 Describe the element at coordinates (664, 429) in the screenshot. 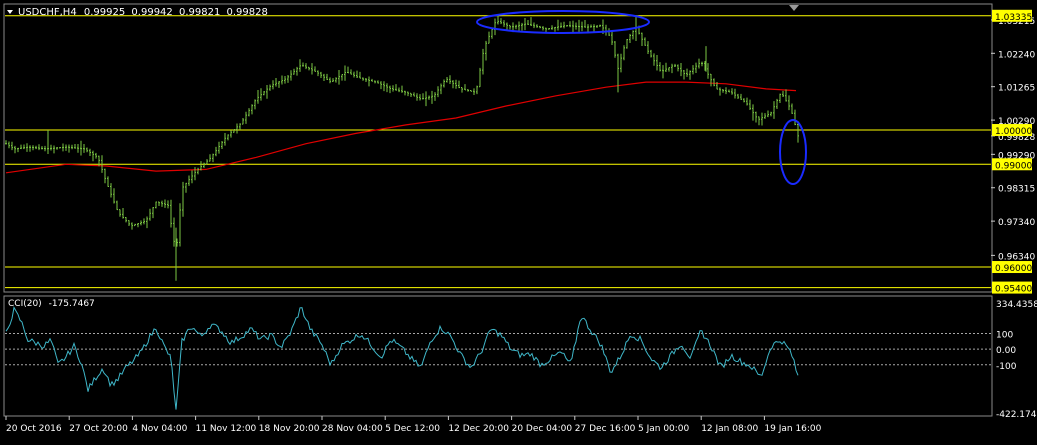

I see `time-axis-label: 5 Jan 00:00` at that location.